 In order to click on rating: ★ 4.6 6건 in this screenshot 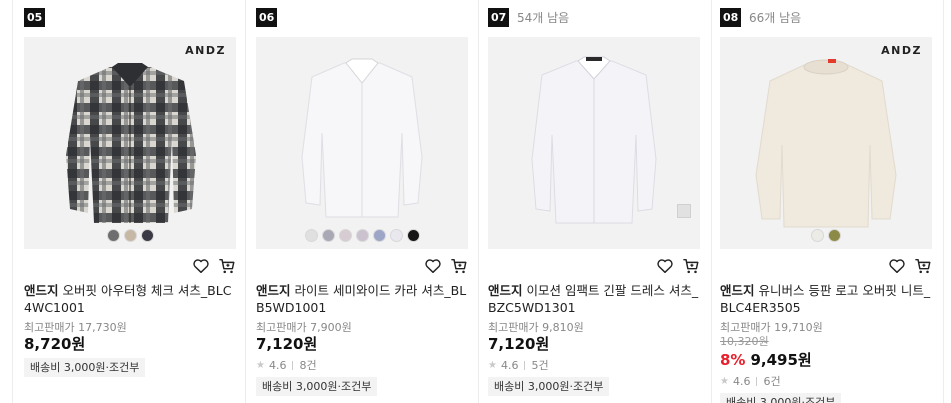, I will do `click(750, 381)`.